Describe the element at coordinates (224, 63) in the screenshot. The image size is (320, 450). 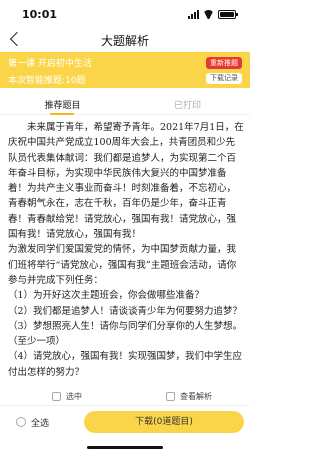
I see `reselect-button: 重新推题` at that location.